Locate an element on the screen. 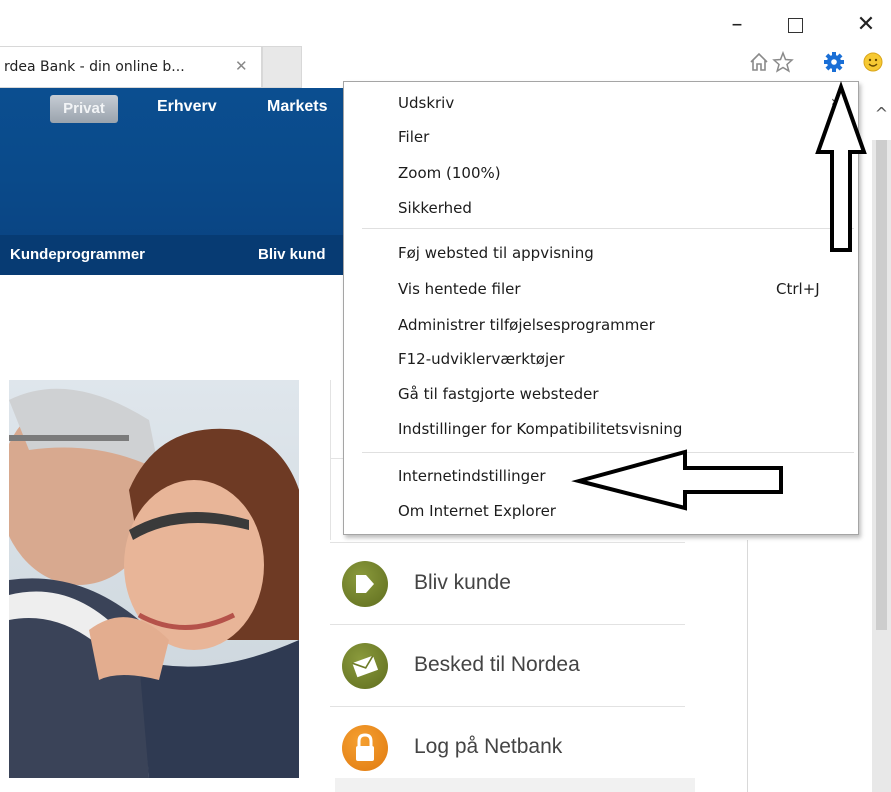 This screenshot has width=891, height=792. subnav-bliv-kunde: Bliv kund is located at coordinates (292, 254).